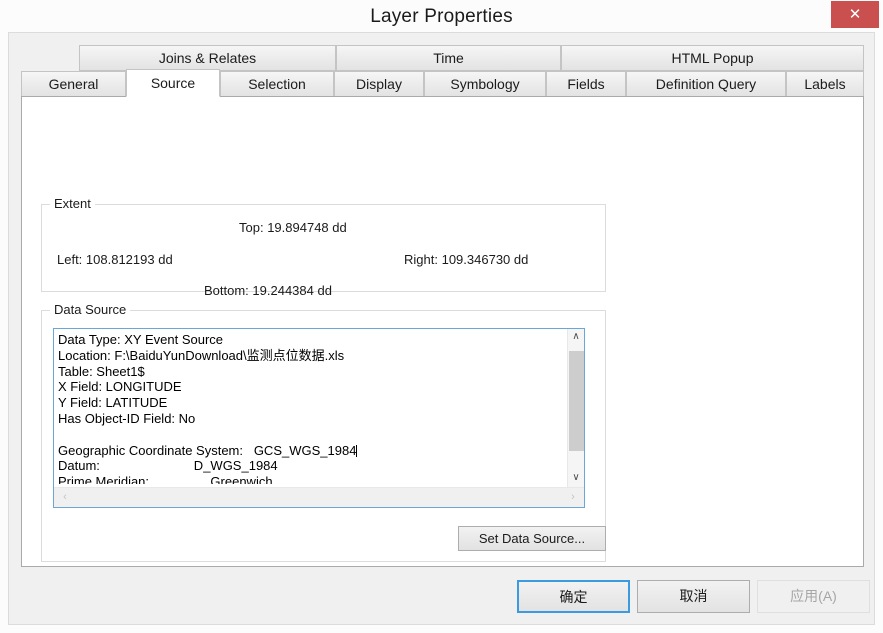  What do you see at coordinates (120, 387) in the screenshot?
I see `data-source-line: X Field: LONGITUDE` at bounding box center [120, 387].